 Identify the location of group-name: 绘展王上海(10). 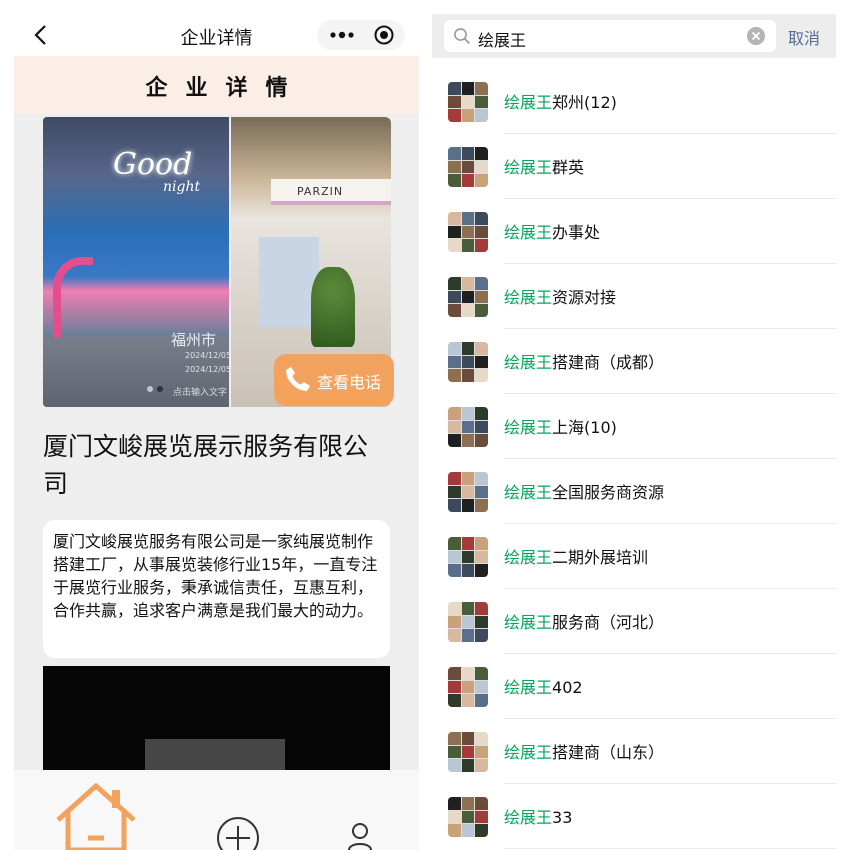
(560, 426).